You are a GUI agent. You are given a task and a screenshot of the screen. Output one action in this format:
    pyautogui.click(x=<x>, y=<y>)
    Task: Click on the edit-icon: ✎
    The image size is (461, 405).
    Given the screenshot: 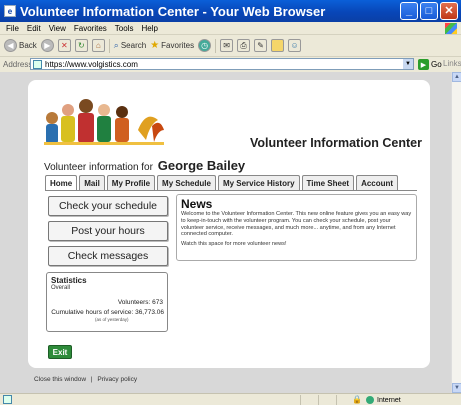 What is the action you would take?
    pyautogui.click(x=261, y=45)
    